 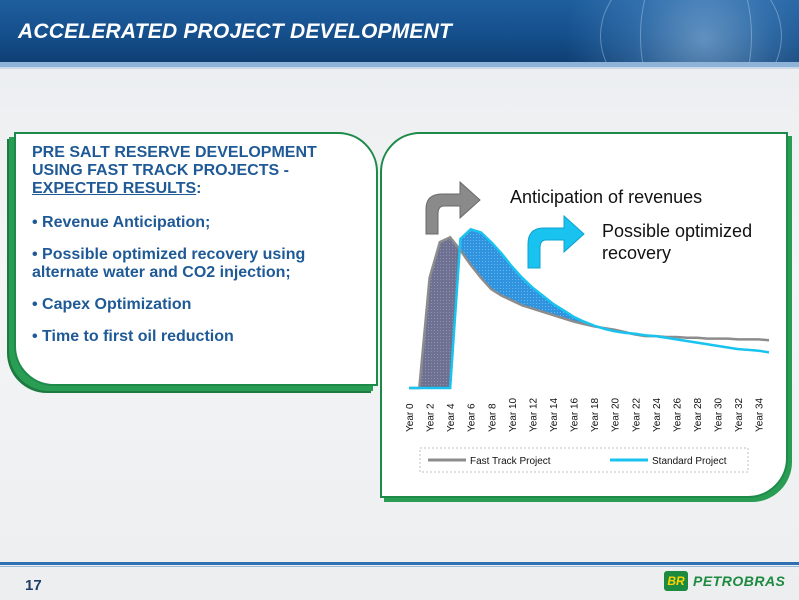 I want to click on x-tick-label: Year 34, so click(x=760, y=414).